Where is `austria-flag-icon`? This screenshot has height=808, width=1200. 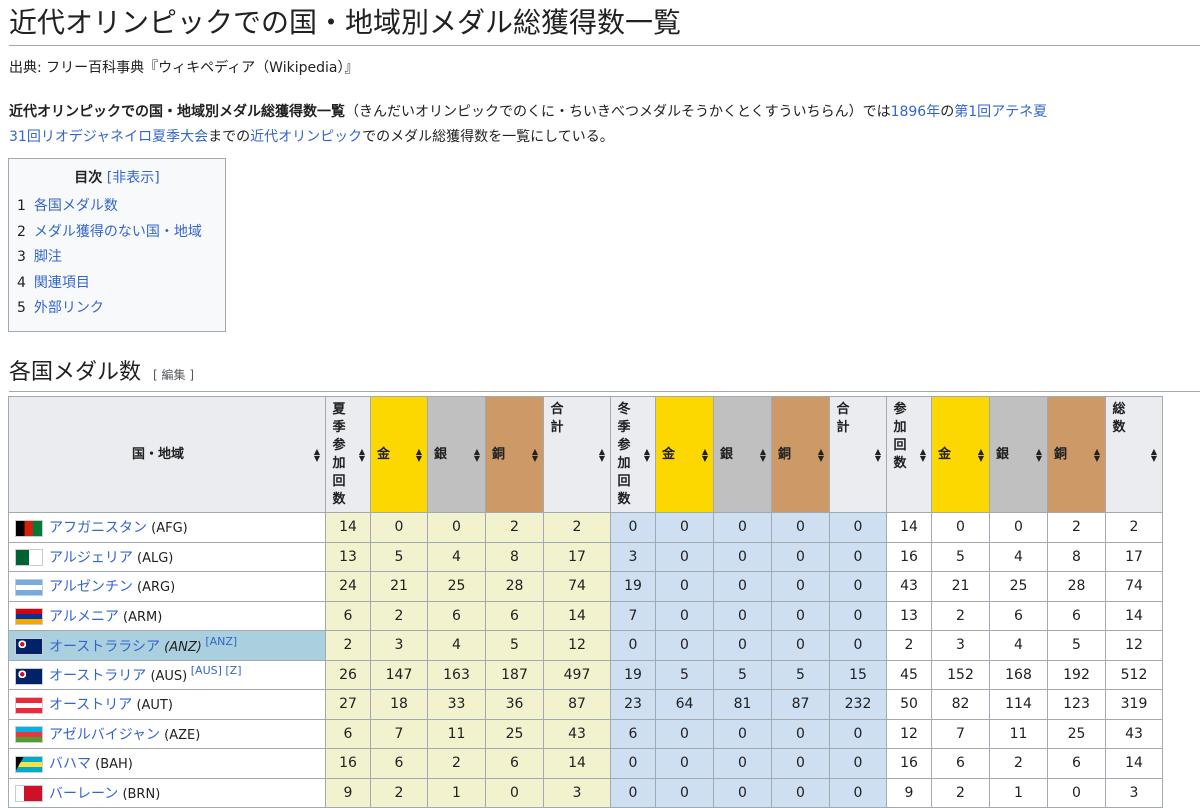 austria-flag-icon is located at coordinates (29, 705).